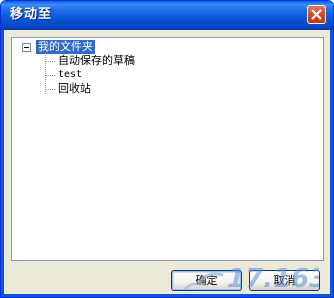 The image size is (334, 298). What do you see at coordinates (74, 89) in the screenshot?
I see `tree-item-recycle-bin: 回收站` at bounding box center [74, 89].